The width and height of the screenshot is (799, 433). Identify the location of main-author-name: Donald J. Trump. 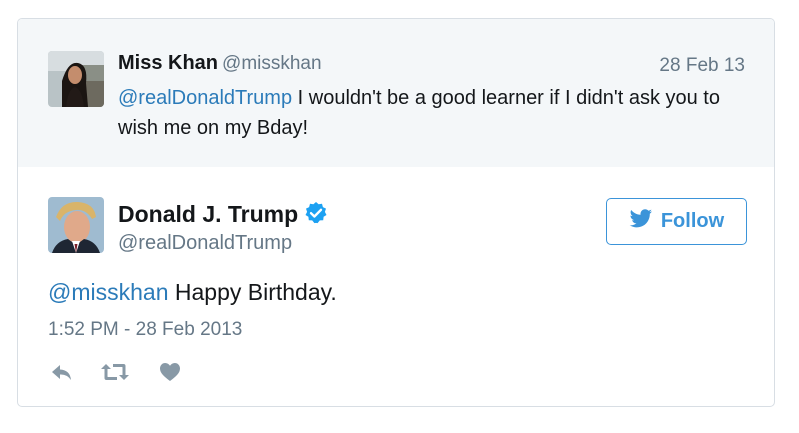
(223, 216).